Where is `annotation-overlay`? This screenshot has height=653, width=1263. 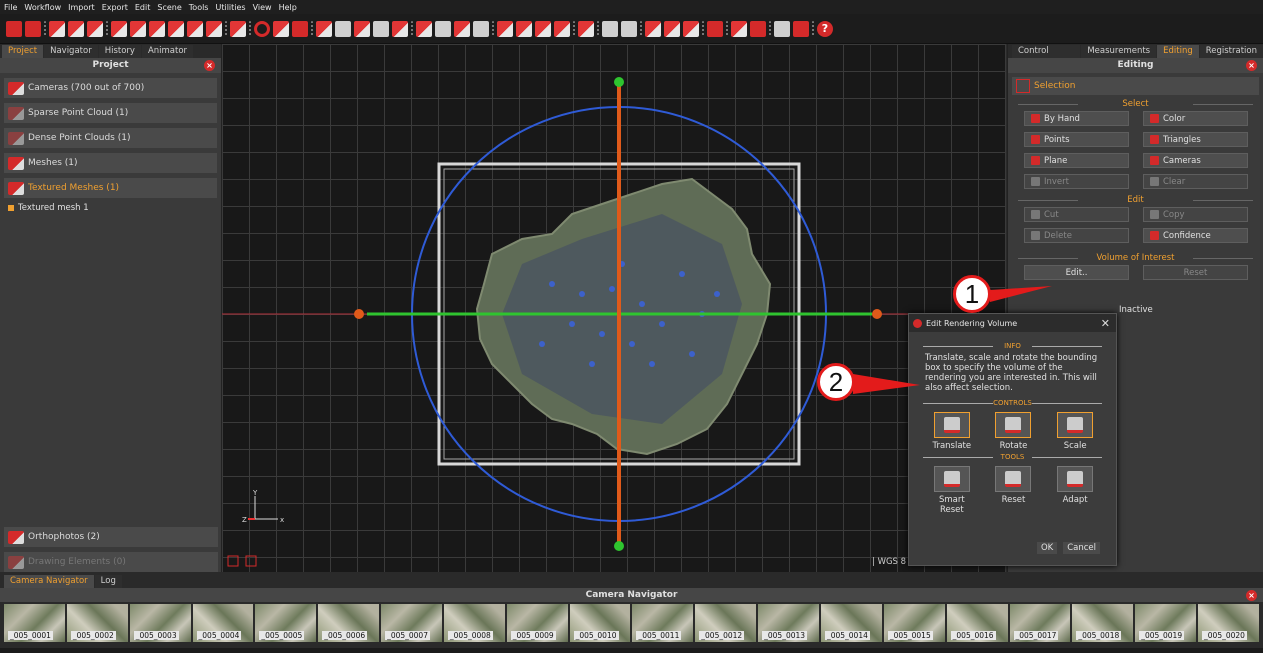
annotation-overlay is located at coordinates (952, 340).